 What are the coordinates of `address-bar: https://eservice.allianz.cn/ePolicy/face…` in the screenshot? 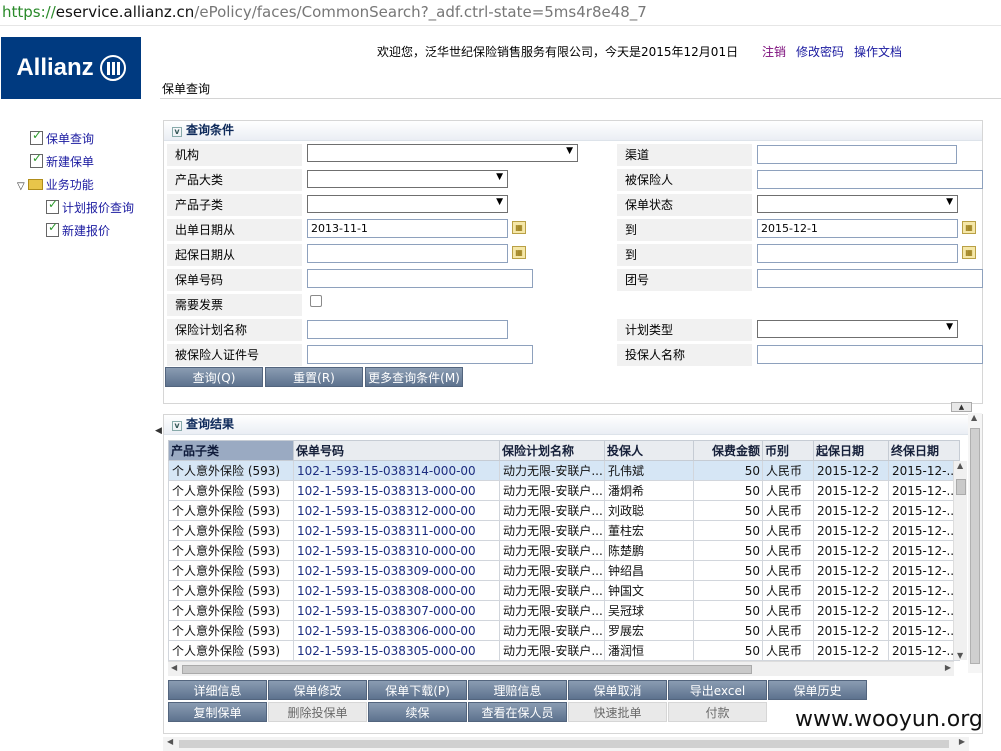 It's located at (500, 13).